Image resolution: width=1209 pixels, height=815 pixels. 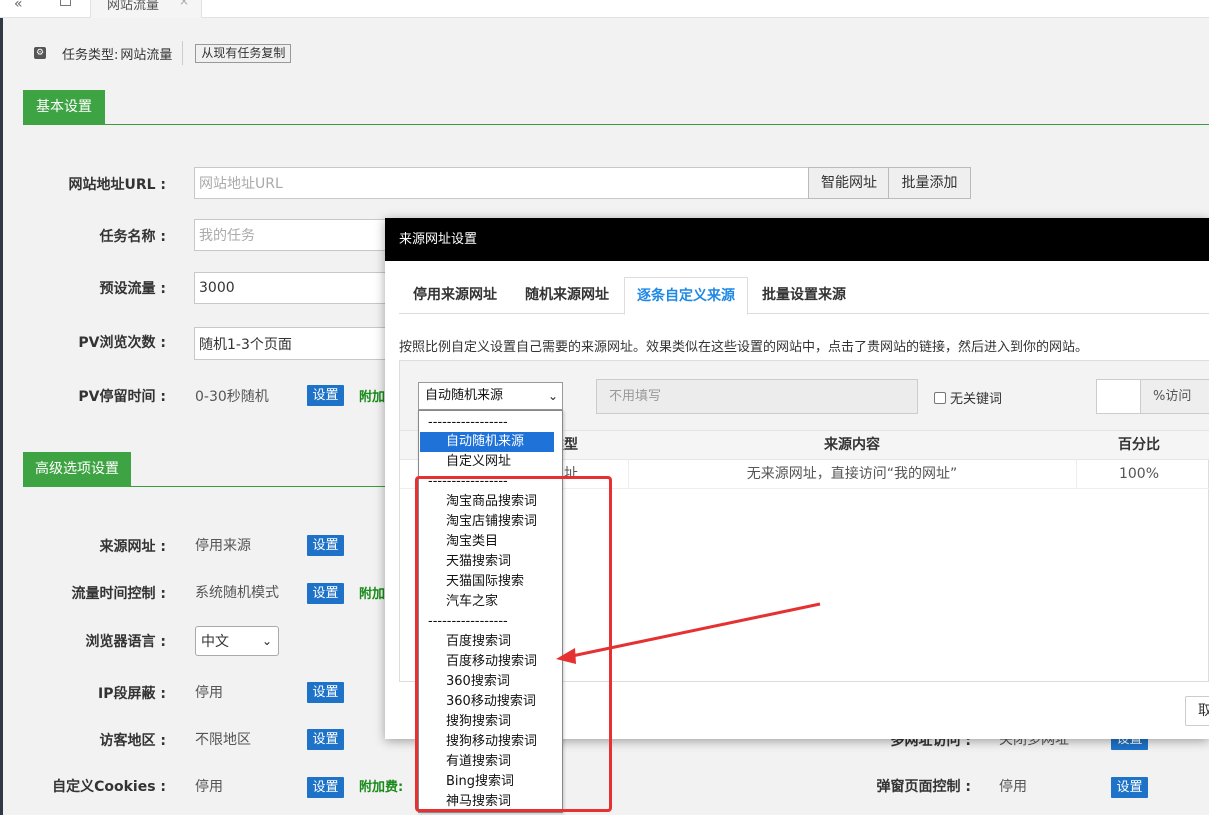 I want to click on pv-stay-label: PV停留时间 :, so click(x=122, y=397).